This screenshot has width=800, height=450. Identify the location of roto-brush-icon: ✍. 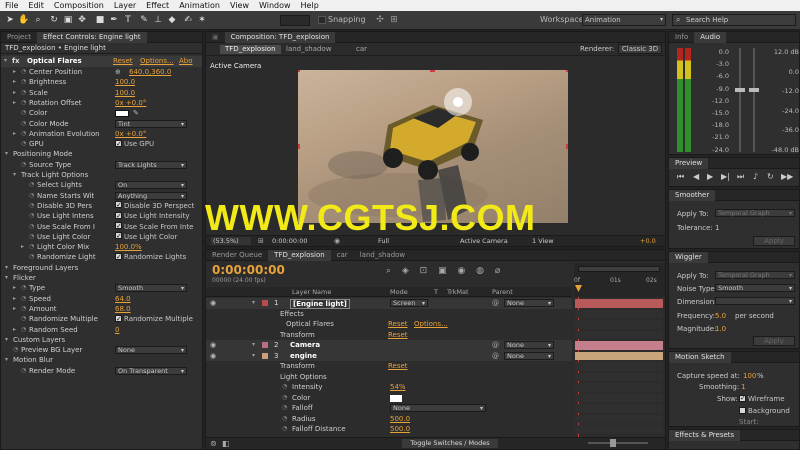
(188, 20).